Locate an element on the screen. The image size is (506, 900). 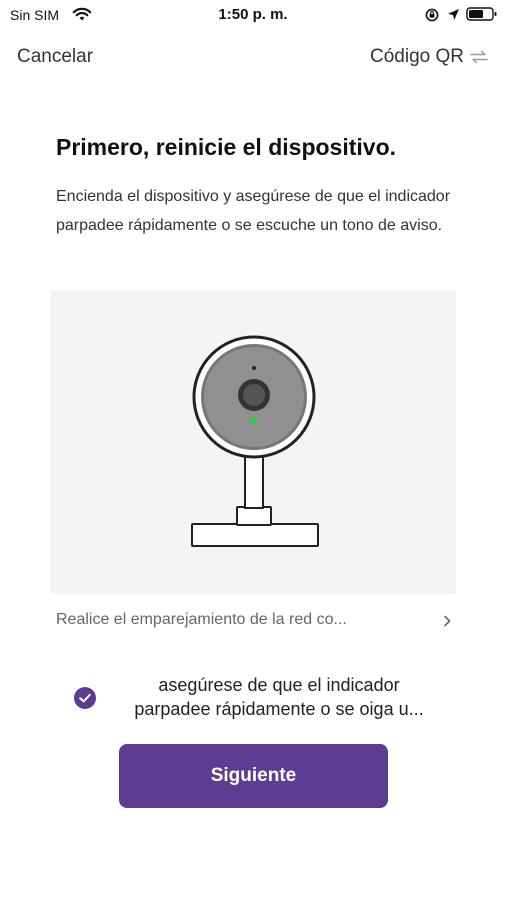
status-bar: Sin SIM 1:50 p. m. is located at coordinates (253, 15).